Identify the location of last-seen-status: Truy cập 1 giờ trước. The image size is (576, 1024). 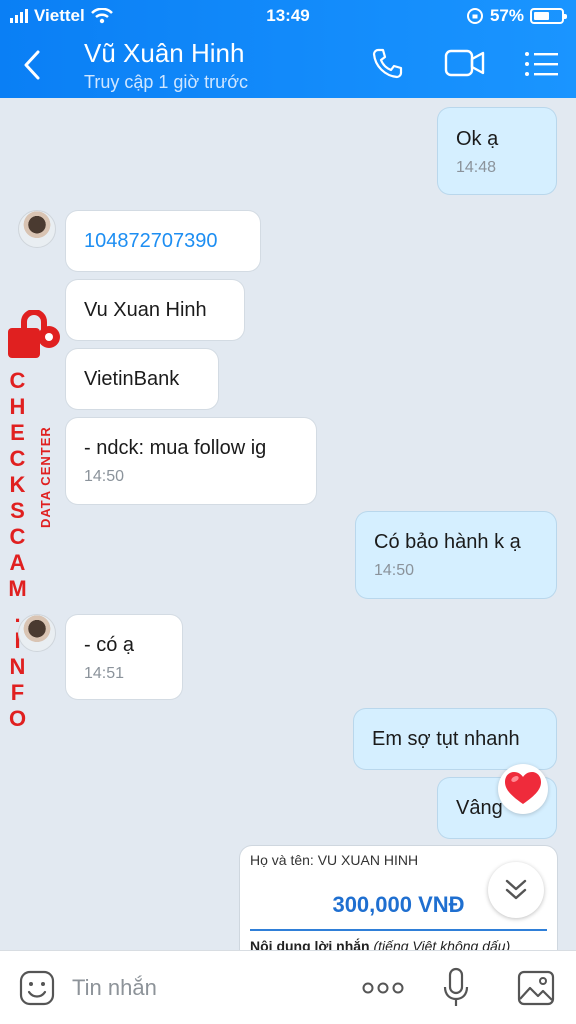
(166, 82).